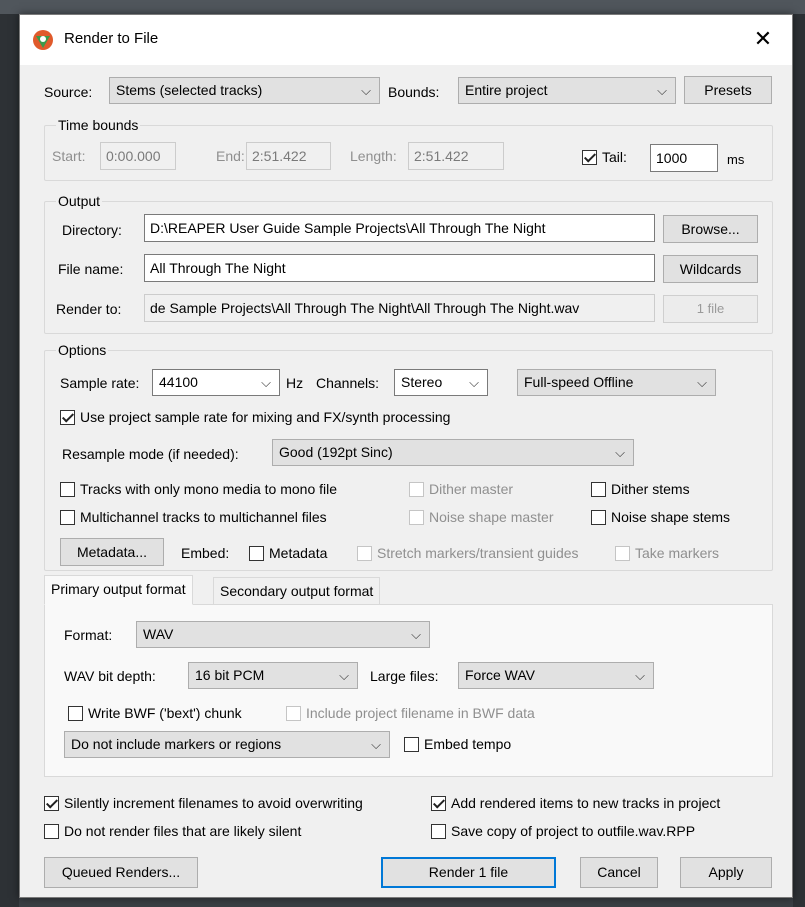  What do you see at coordinates (416, 517) in the screenshot?
I see `noise-shape-master-box` at bounding box center [416, 517].